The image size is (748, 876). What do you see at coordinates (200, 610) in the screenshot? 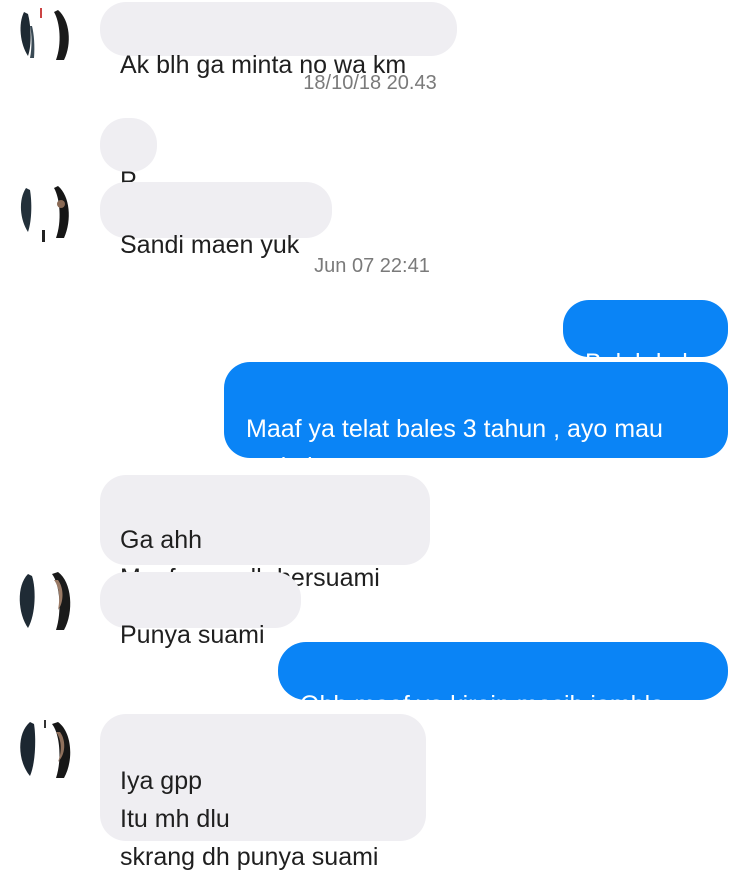
I see `message-received: Punya suami` at bounding box center [200, 610].